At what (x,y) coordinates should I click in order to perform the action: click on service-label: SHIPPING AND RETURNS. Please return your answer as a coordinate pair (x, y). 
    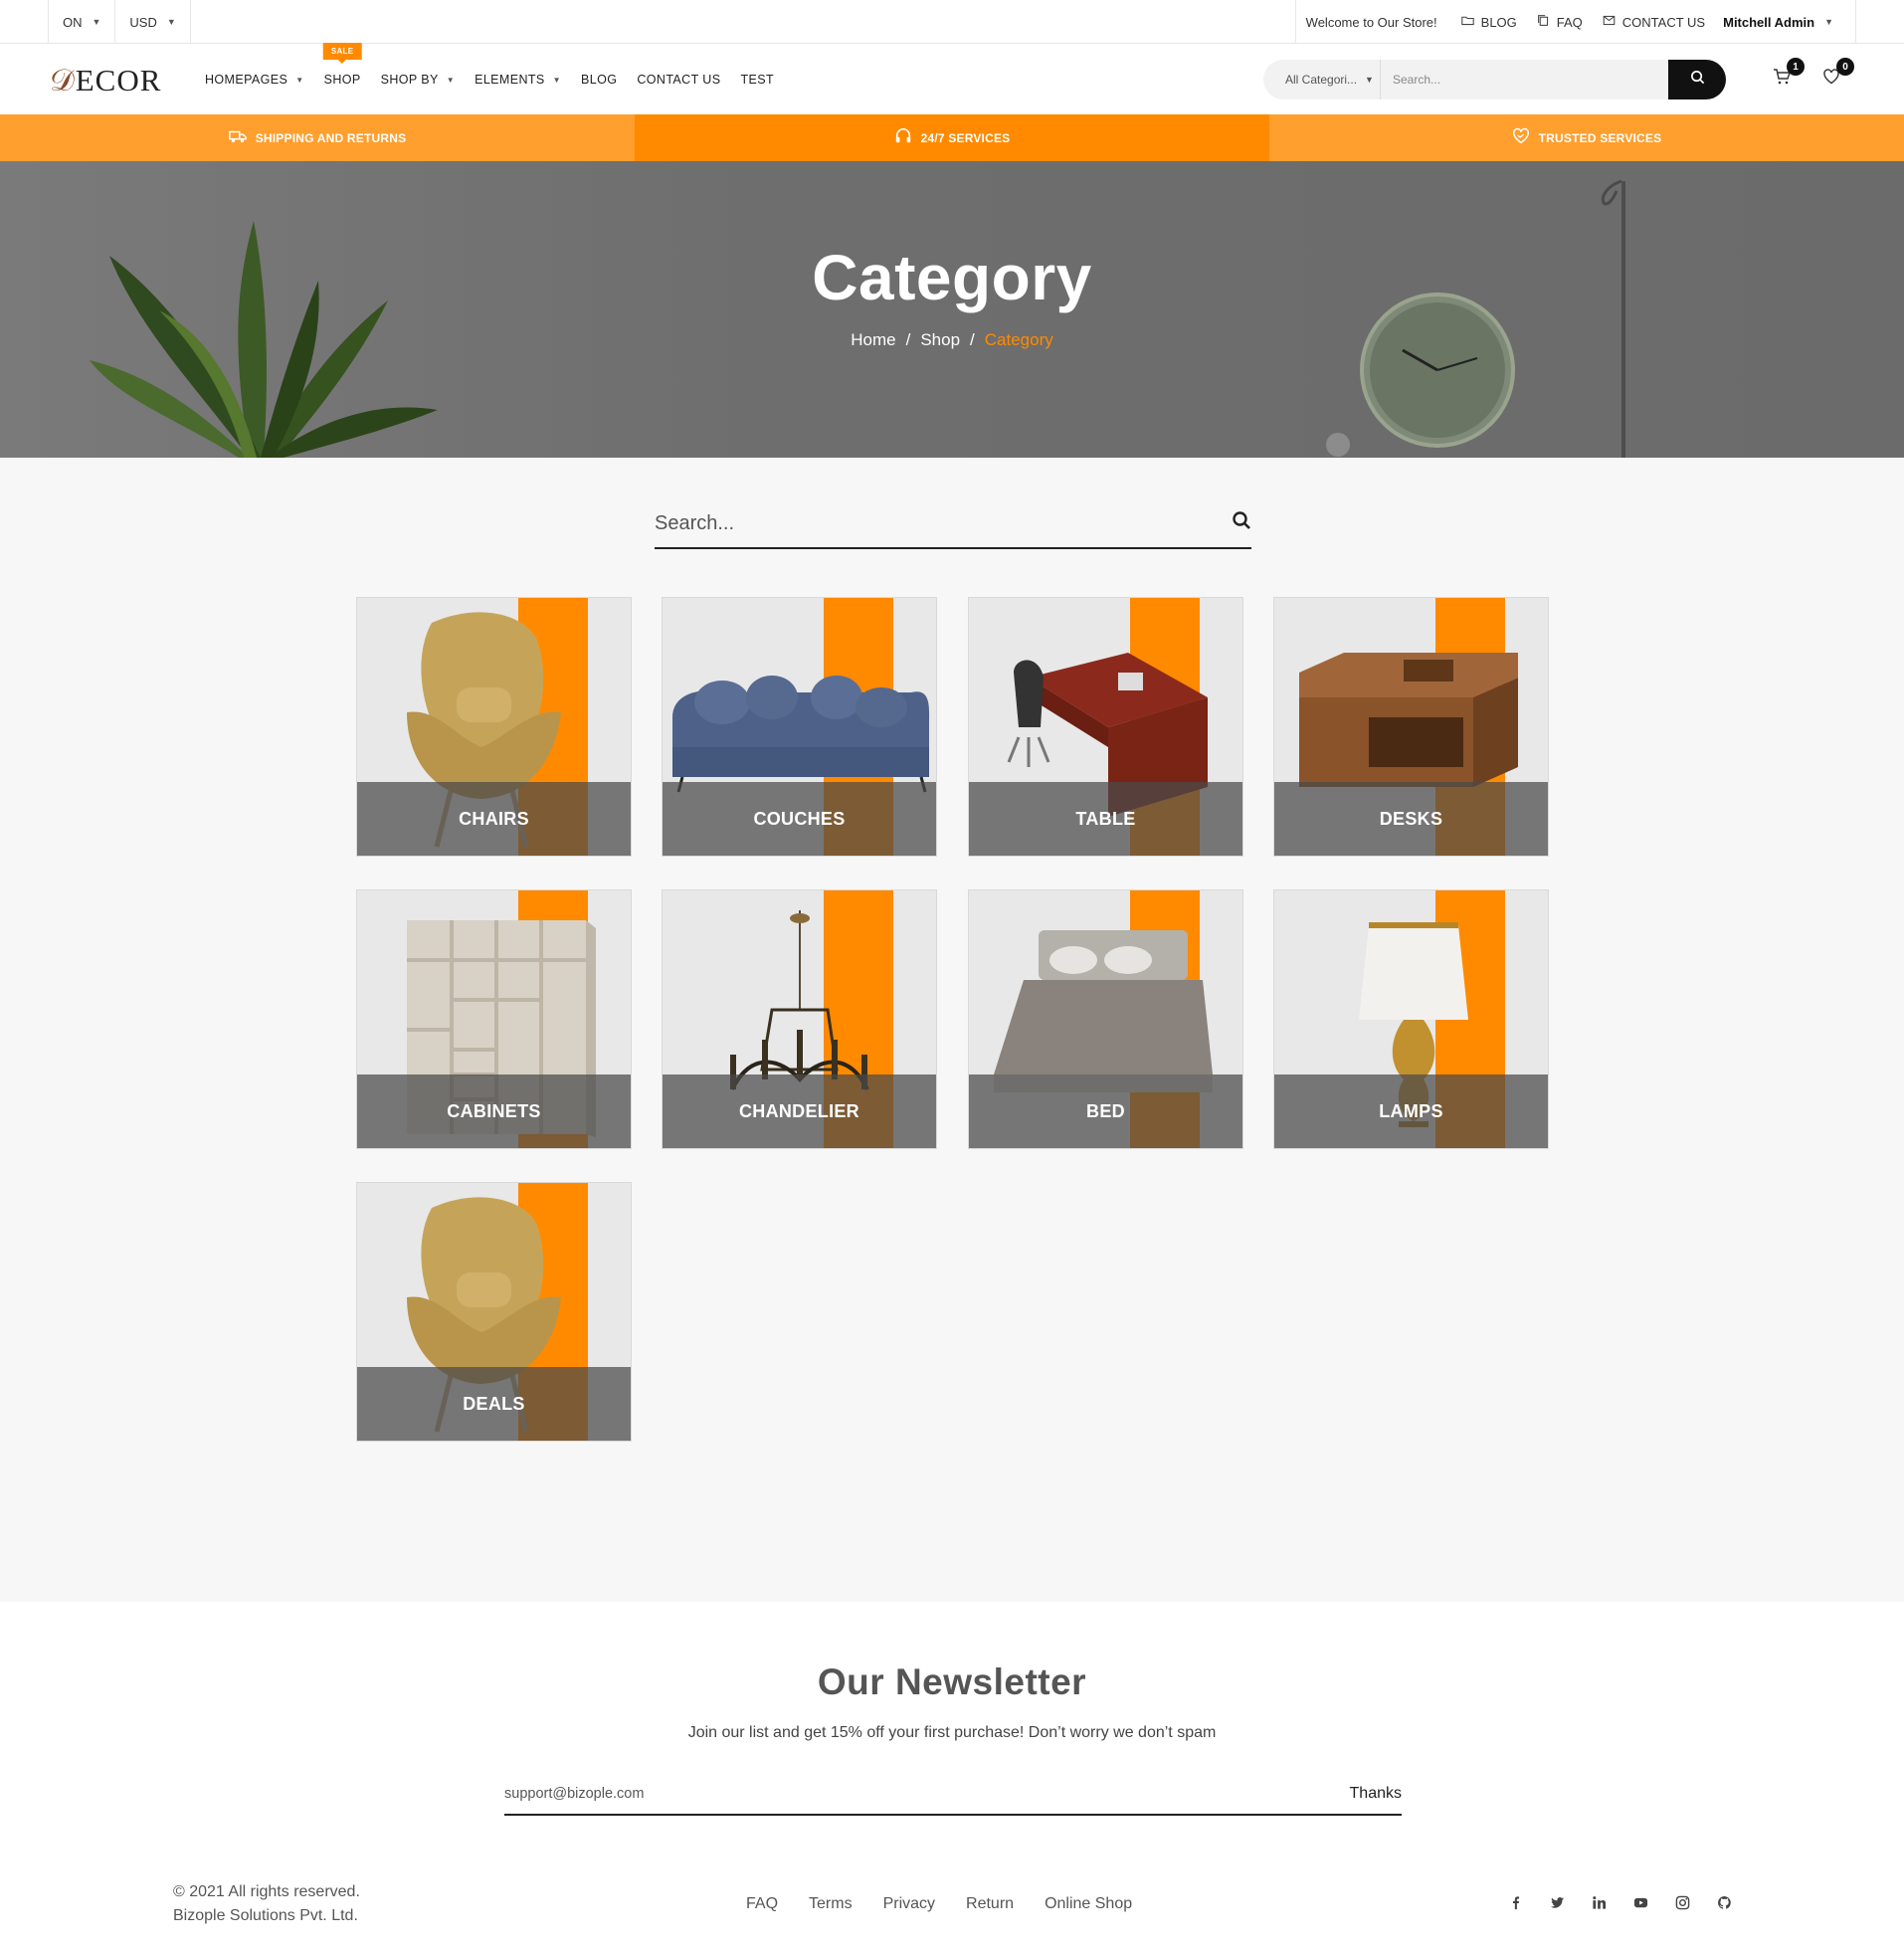
    Looking at the image, I should click on (331, 137).